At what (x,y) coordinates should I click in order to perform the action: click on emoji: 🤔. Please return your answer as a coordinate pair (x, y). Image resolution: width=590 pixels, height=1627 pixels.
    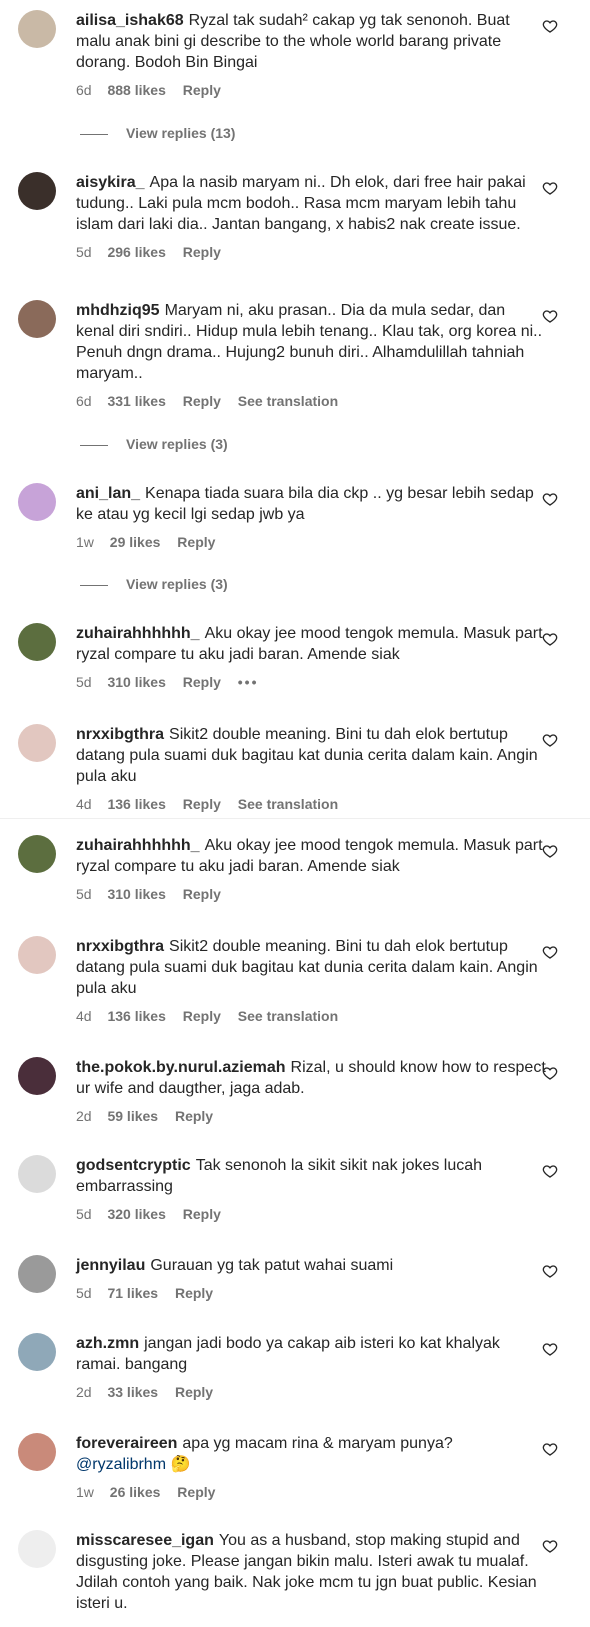
    Looking at the image, I should click on (180, 1464).